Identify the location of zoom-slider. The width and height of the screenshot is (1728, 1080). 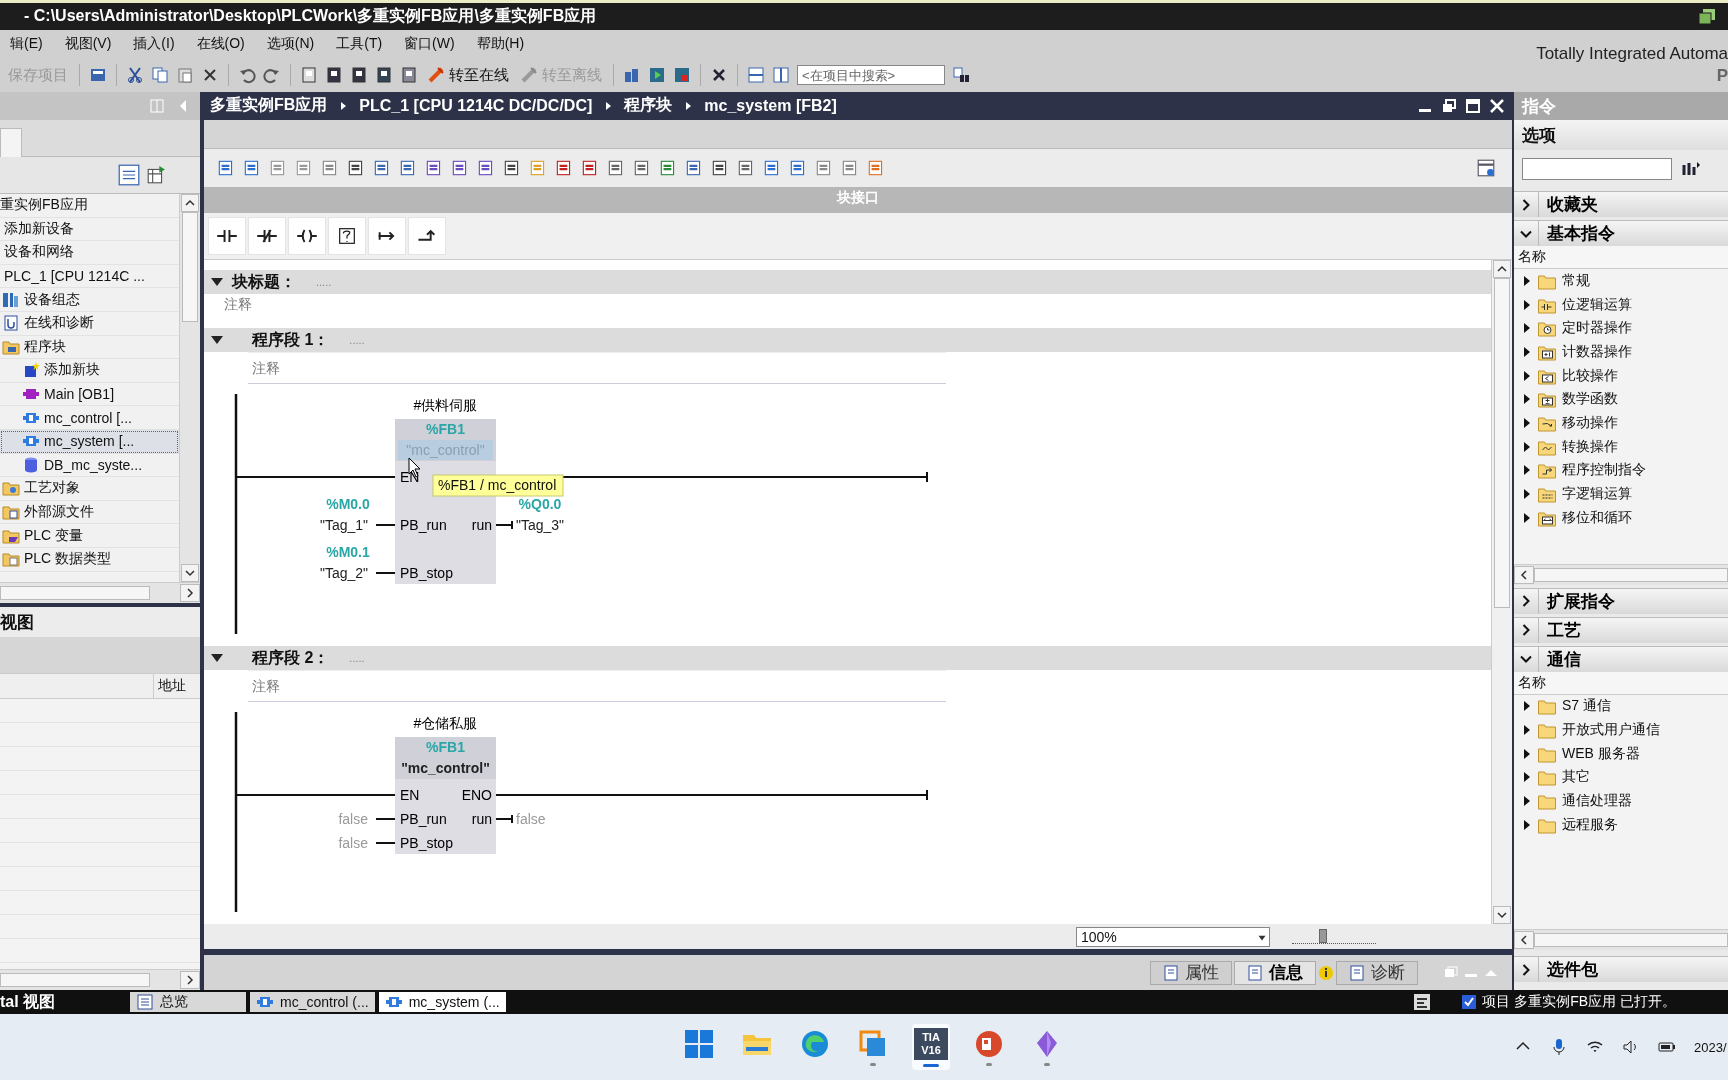
(1334, 937).